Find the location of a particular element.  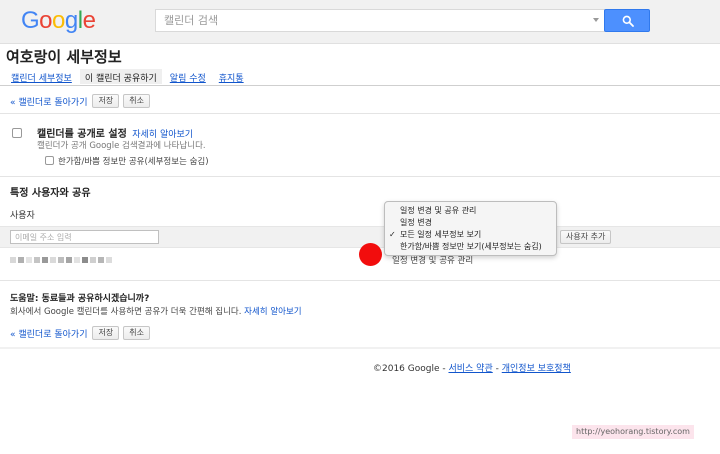

tab-edit-notifications: 알림 수정 is located at coordinates (188, 76).